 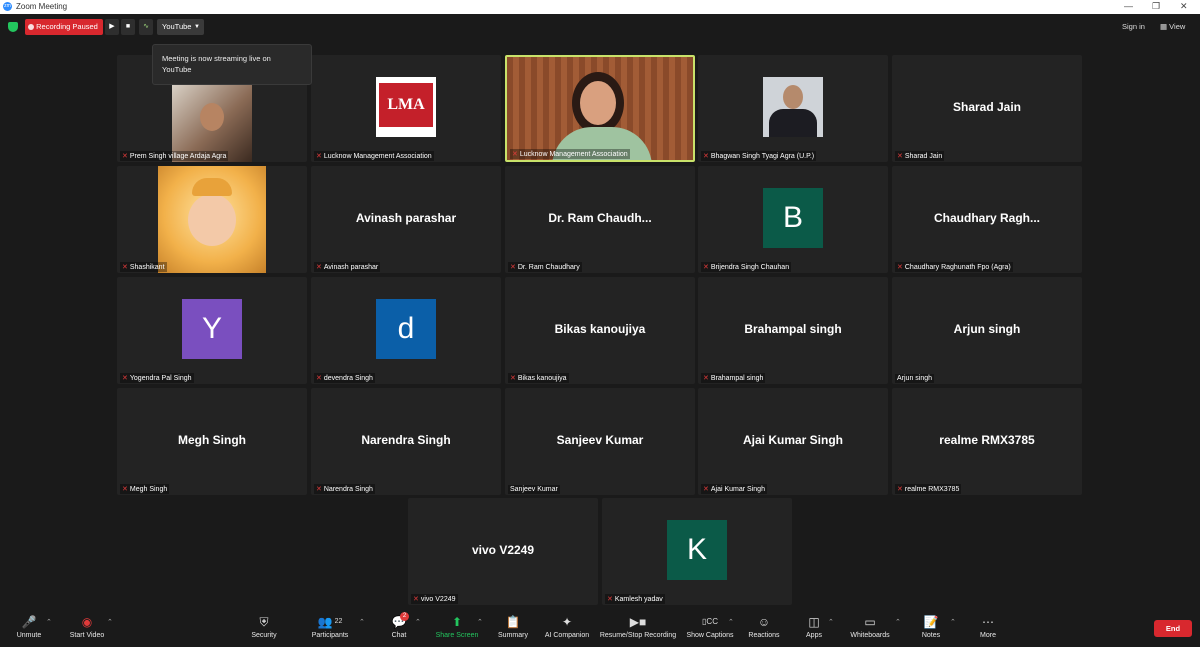 What do you see at coordinates (145, 489) in the screenshot?
I see `participant-caption: ✕ Megh Singh` at bounding box center [145, 489].